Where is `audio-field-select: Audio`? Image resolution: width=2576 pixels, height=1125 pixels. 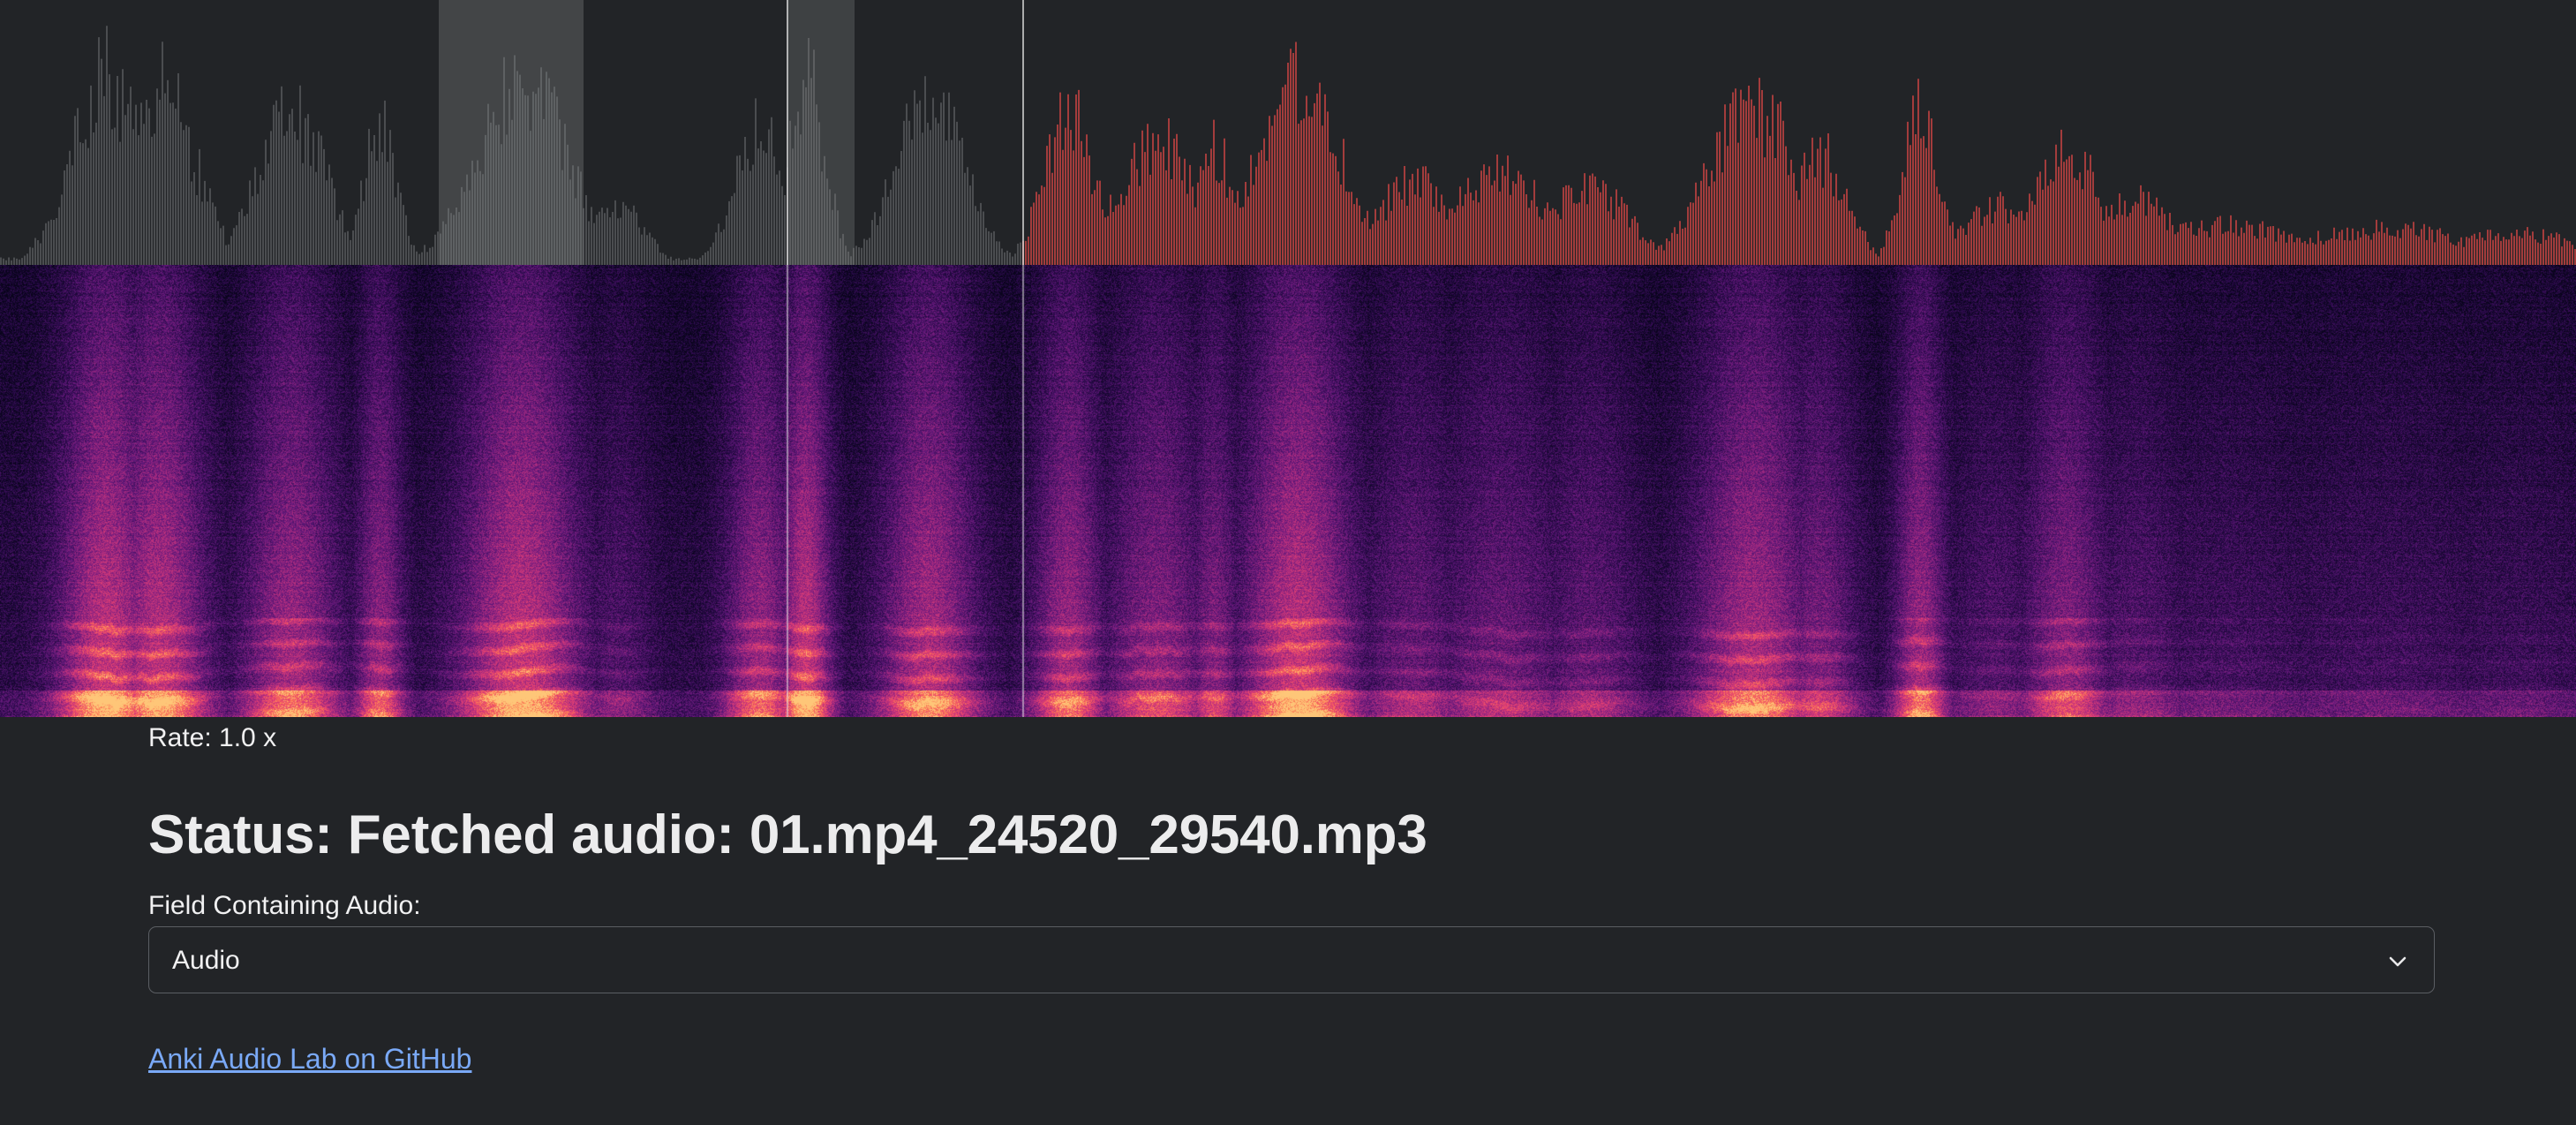 audio-field-select: Audio is located at coordinates (1291, 959).